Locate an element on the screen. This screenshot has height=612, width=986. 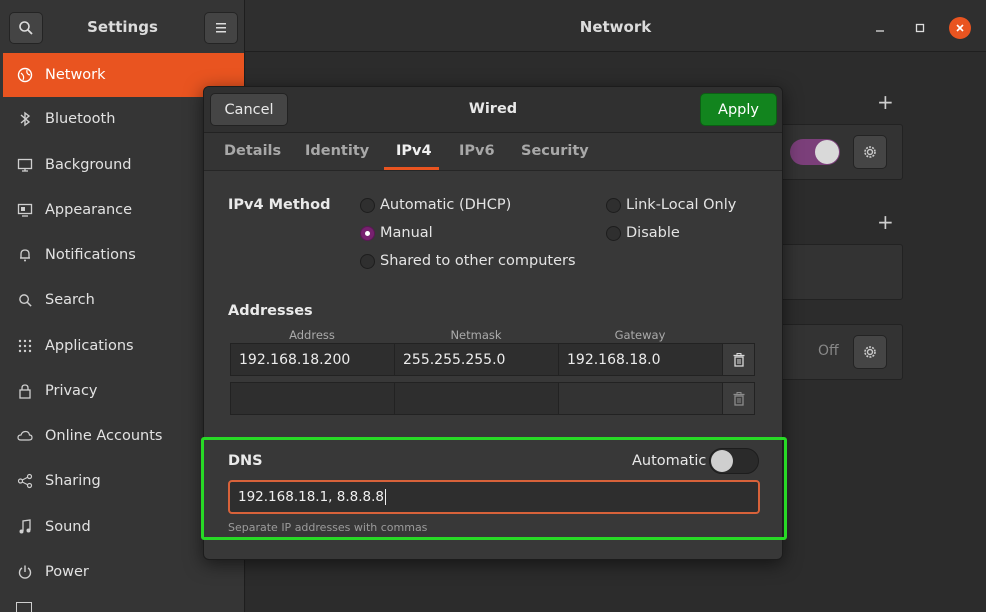
tab-identity: Identity is located at coordinates (337, 151).